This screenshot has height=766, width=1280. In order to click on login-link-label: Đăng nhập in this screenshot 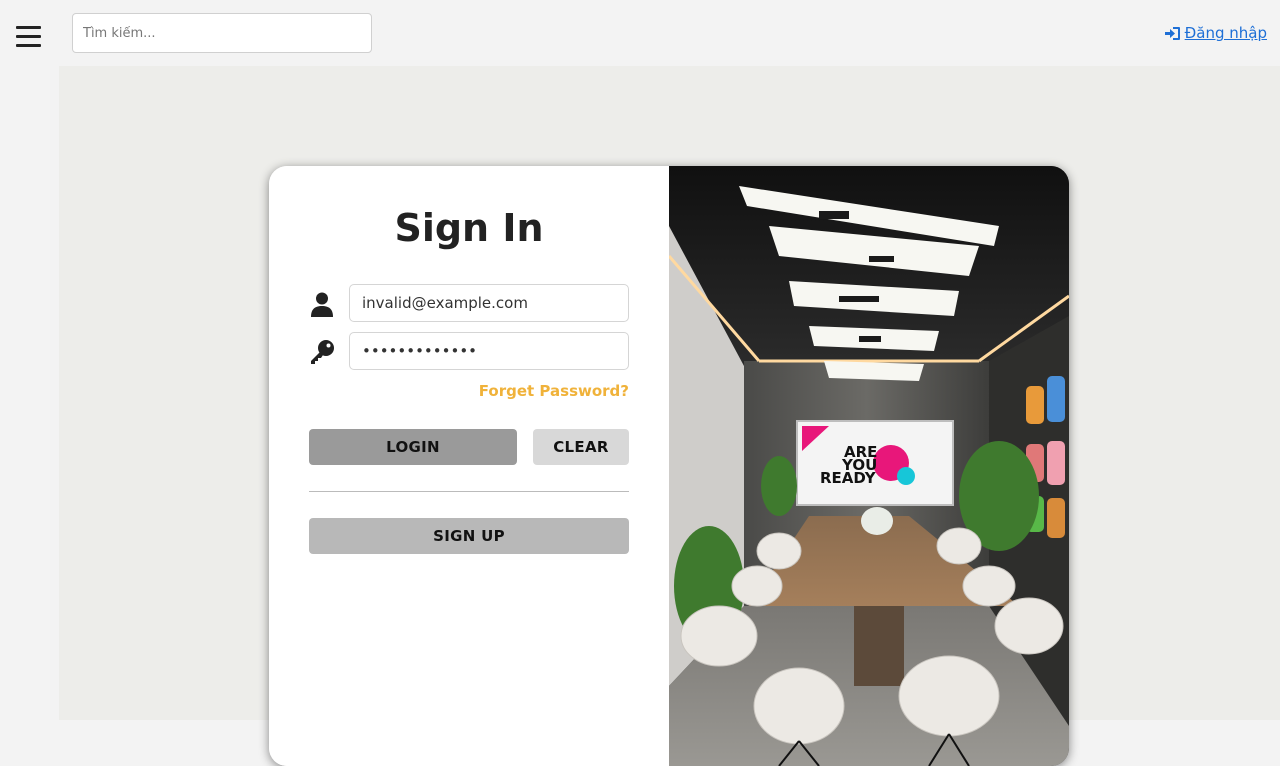, I will do `click(1226, 33)`.